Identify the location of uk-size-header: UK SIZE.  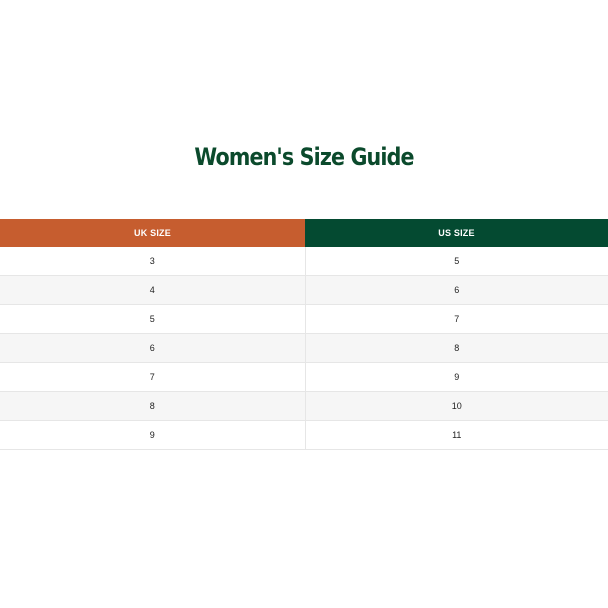
(152, 233).